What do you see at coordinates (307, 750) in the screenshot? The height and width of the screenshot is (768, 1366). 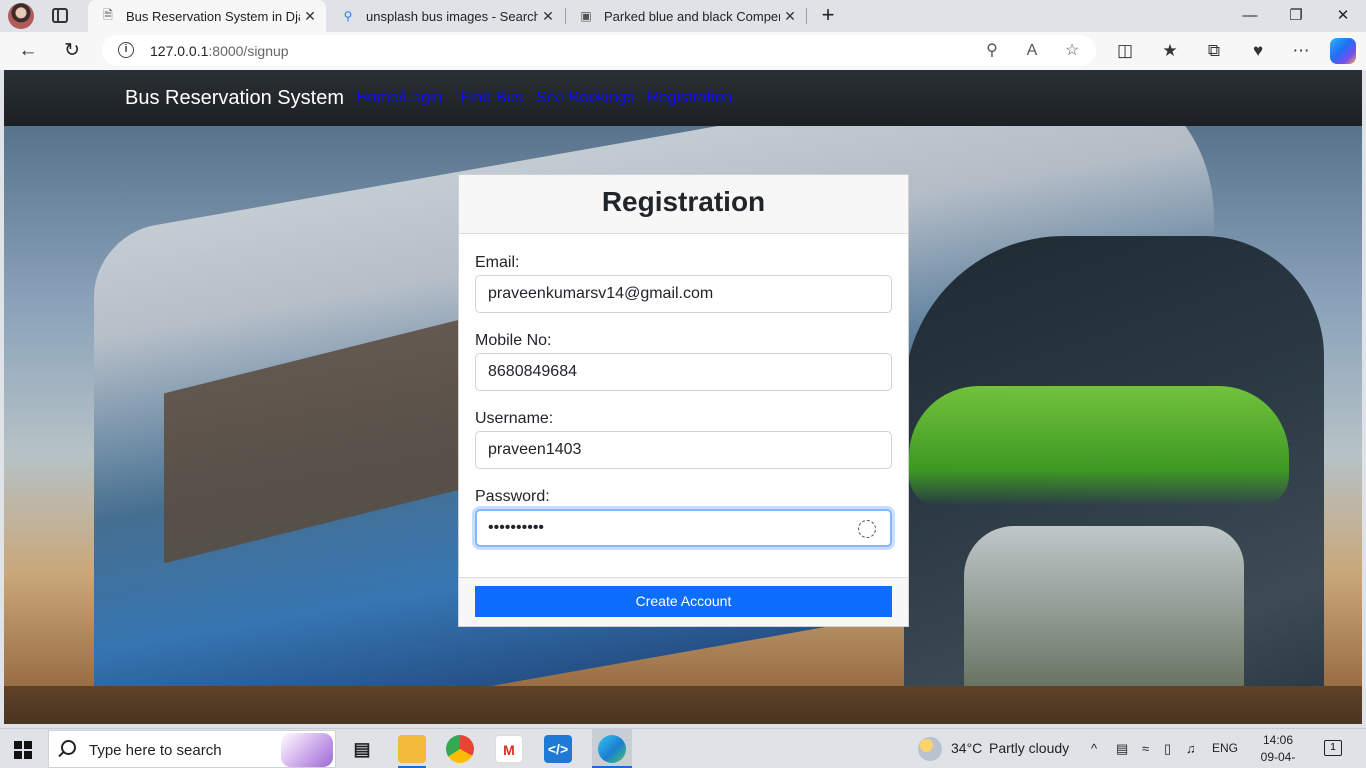 I see `search-highlight-art` at bounding box center [307, 750].